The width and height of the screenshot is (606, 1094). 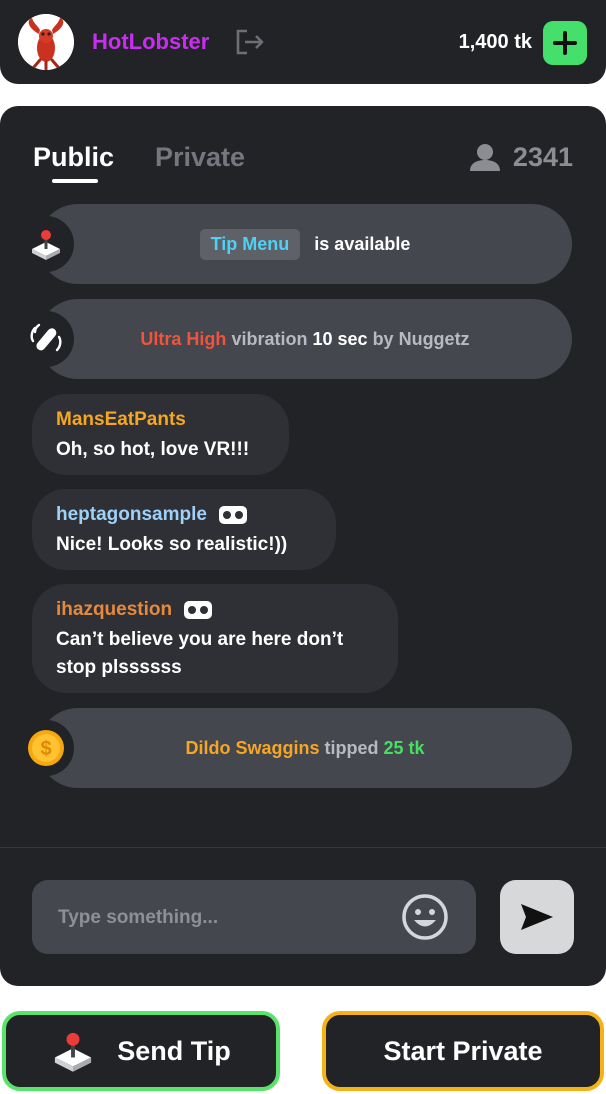 I want to click on tipper-name: Dildo Swaggins, so click(x=252, y=748).